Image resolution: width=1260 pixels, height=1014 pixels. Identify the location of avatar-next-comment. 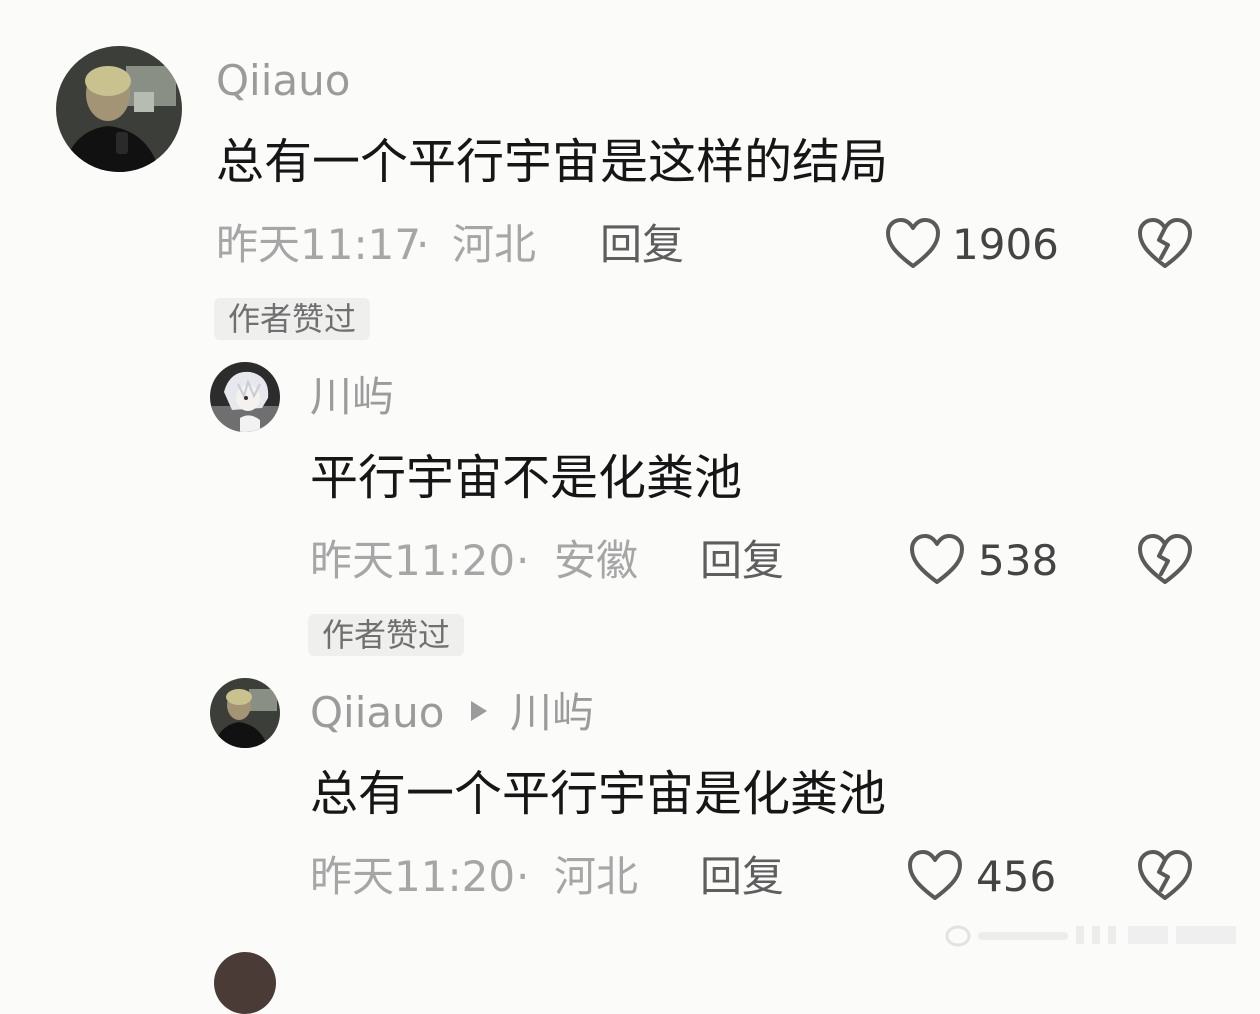
(245, 983).